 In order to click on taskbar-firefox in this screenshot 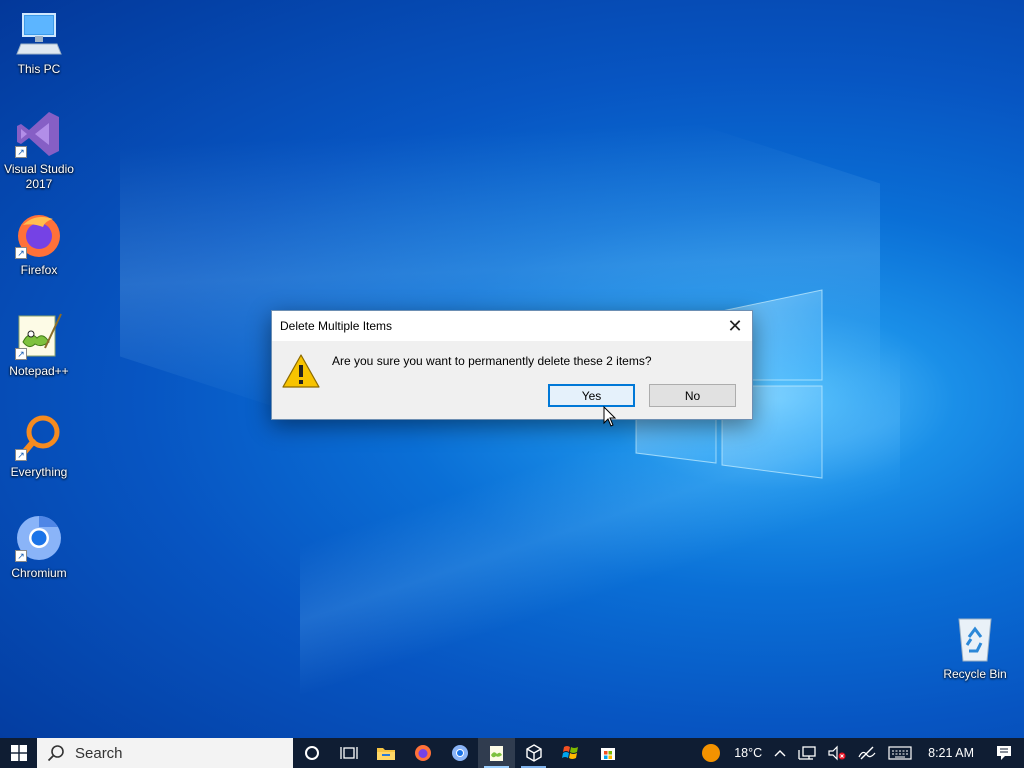, I will do `click(422, 753)`.